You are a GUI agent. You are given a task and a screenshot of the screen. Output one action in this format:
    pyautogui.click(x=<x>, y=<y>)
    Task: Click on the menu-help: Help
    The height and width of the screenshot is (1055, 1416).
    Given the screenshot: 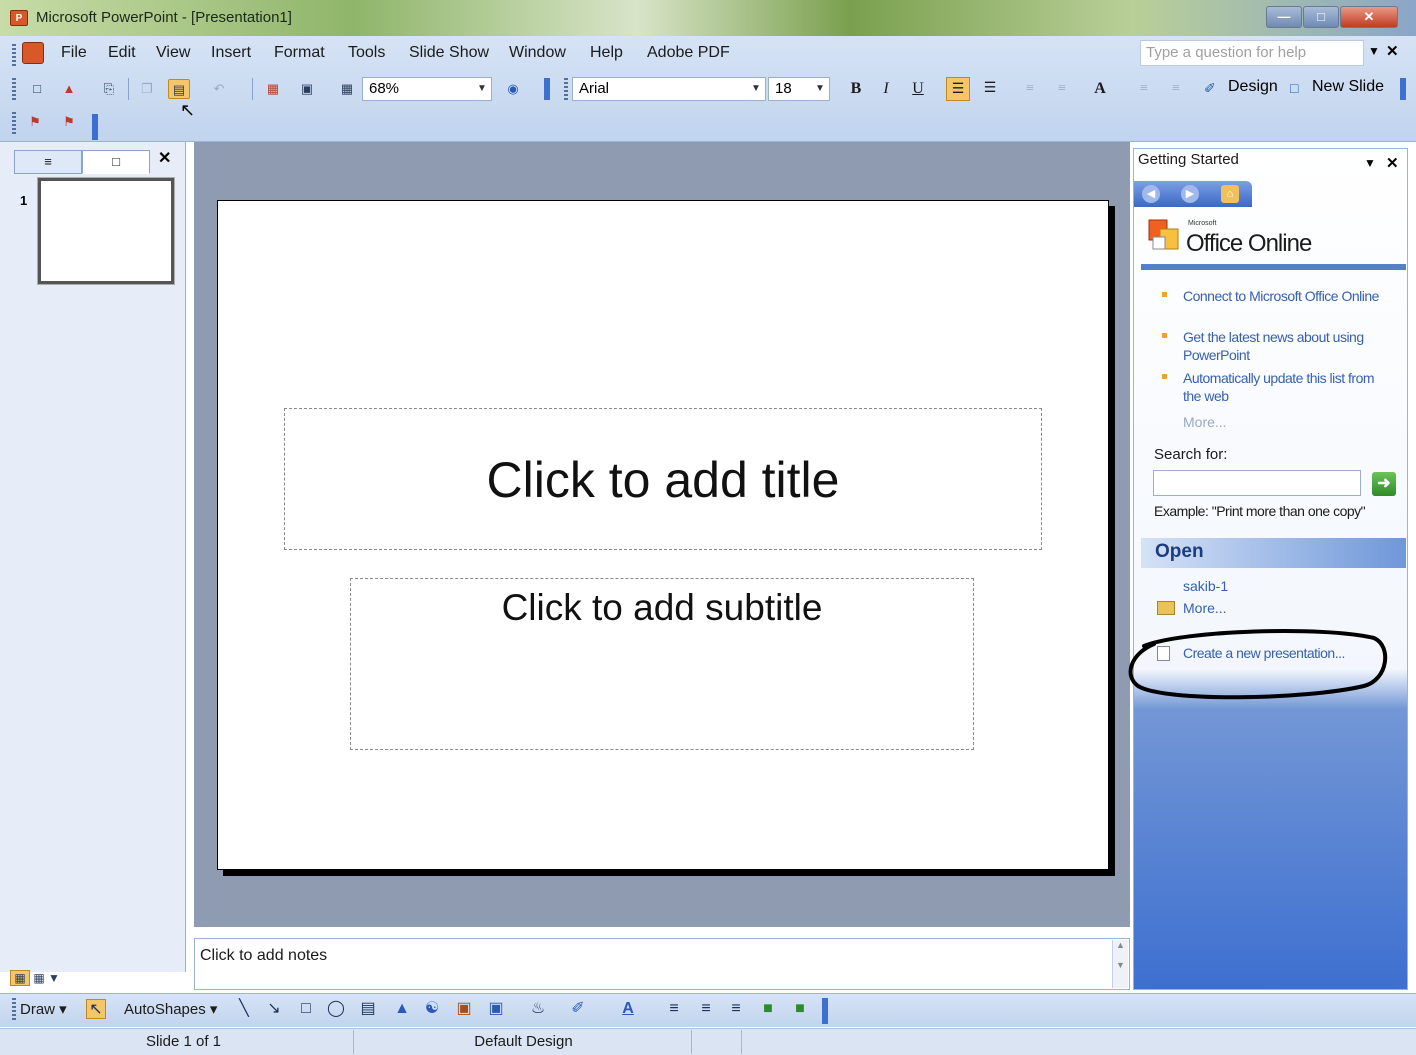 What is the action you would take?
    pyautogui.click(x=606, y=53)
    